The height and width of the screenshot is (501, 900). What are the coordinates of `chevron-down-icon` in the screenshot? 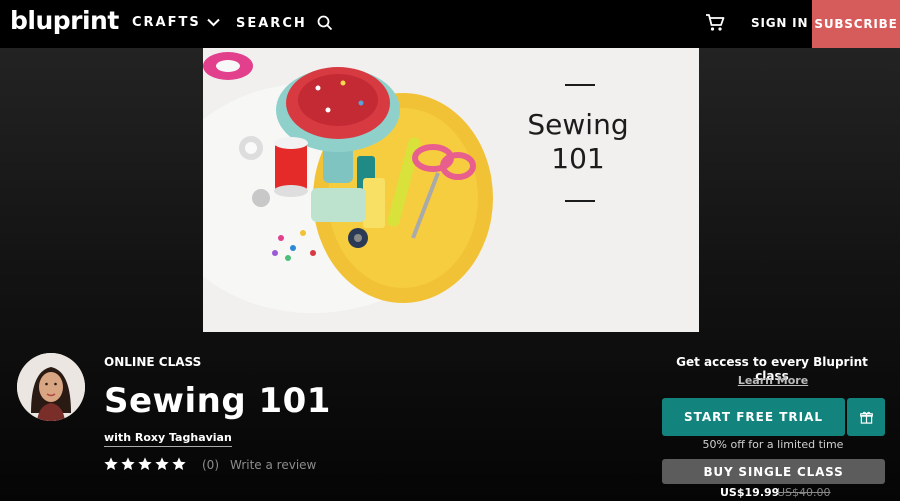 It's located at (213, 22).